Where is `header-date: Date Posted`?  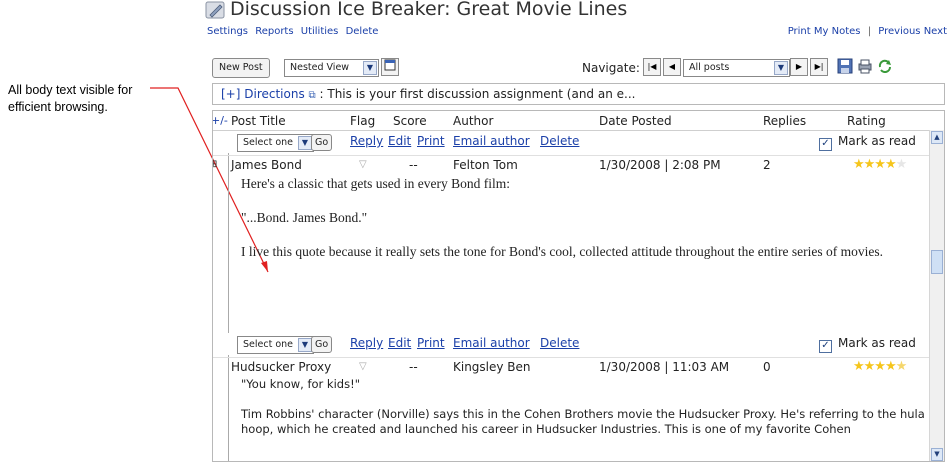
header-date: Date Posted is located at coordinates (635, 121).